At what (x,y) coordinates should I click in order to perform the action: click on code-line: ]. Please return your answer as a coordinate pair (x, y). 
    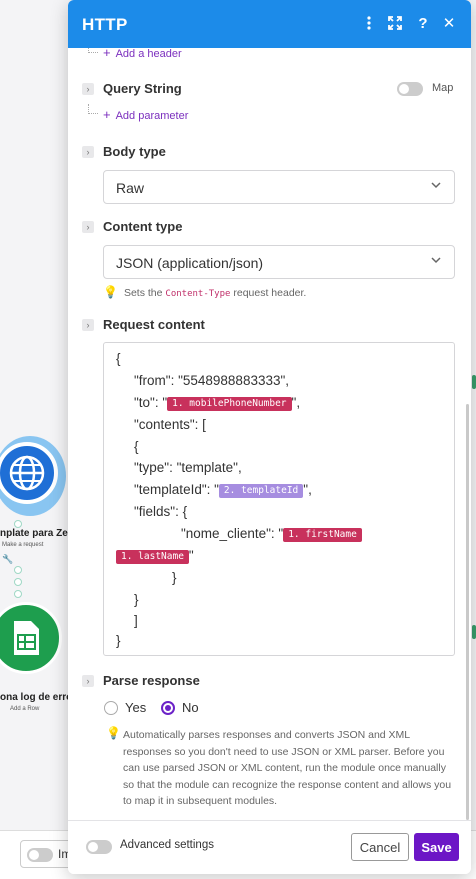
    Looking at the image, I should click on (136, 620).